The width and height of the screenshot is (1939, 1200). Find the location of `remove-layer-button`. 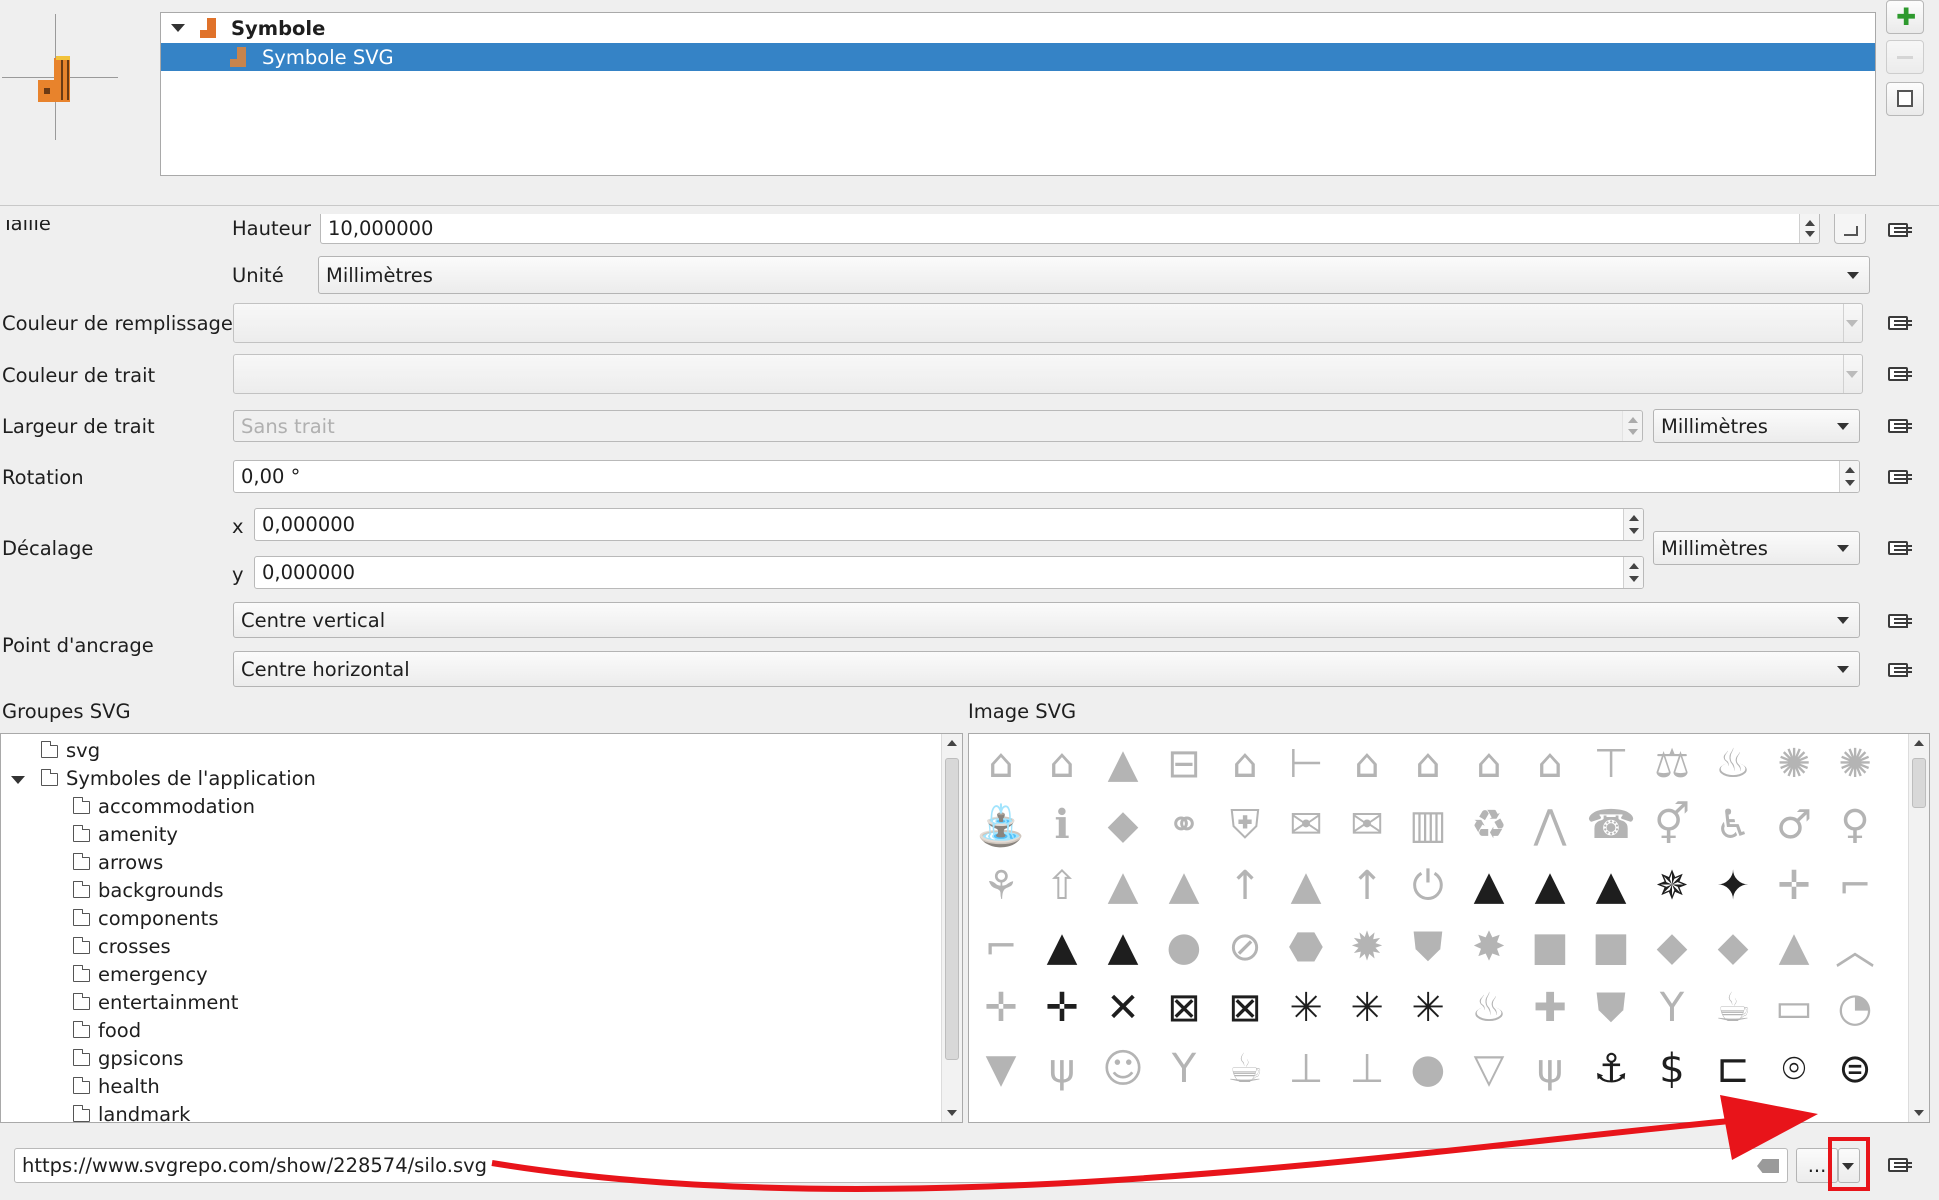

remove-layer-button is located at coordinates (1905, 57).